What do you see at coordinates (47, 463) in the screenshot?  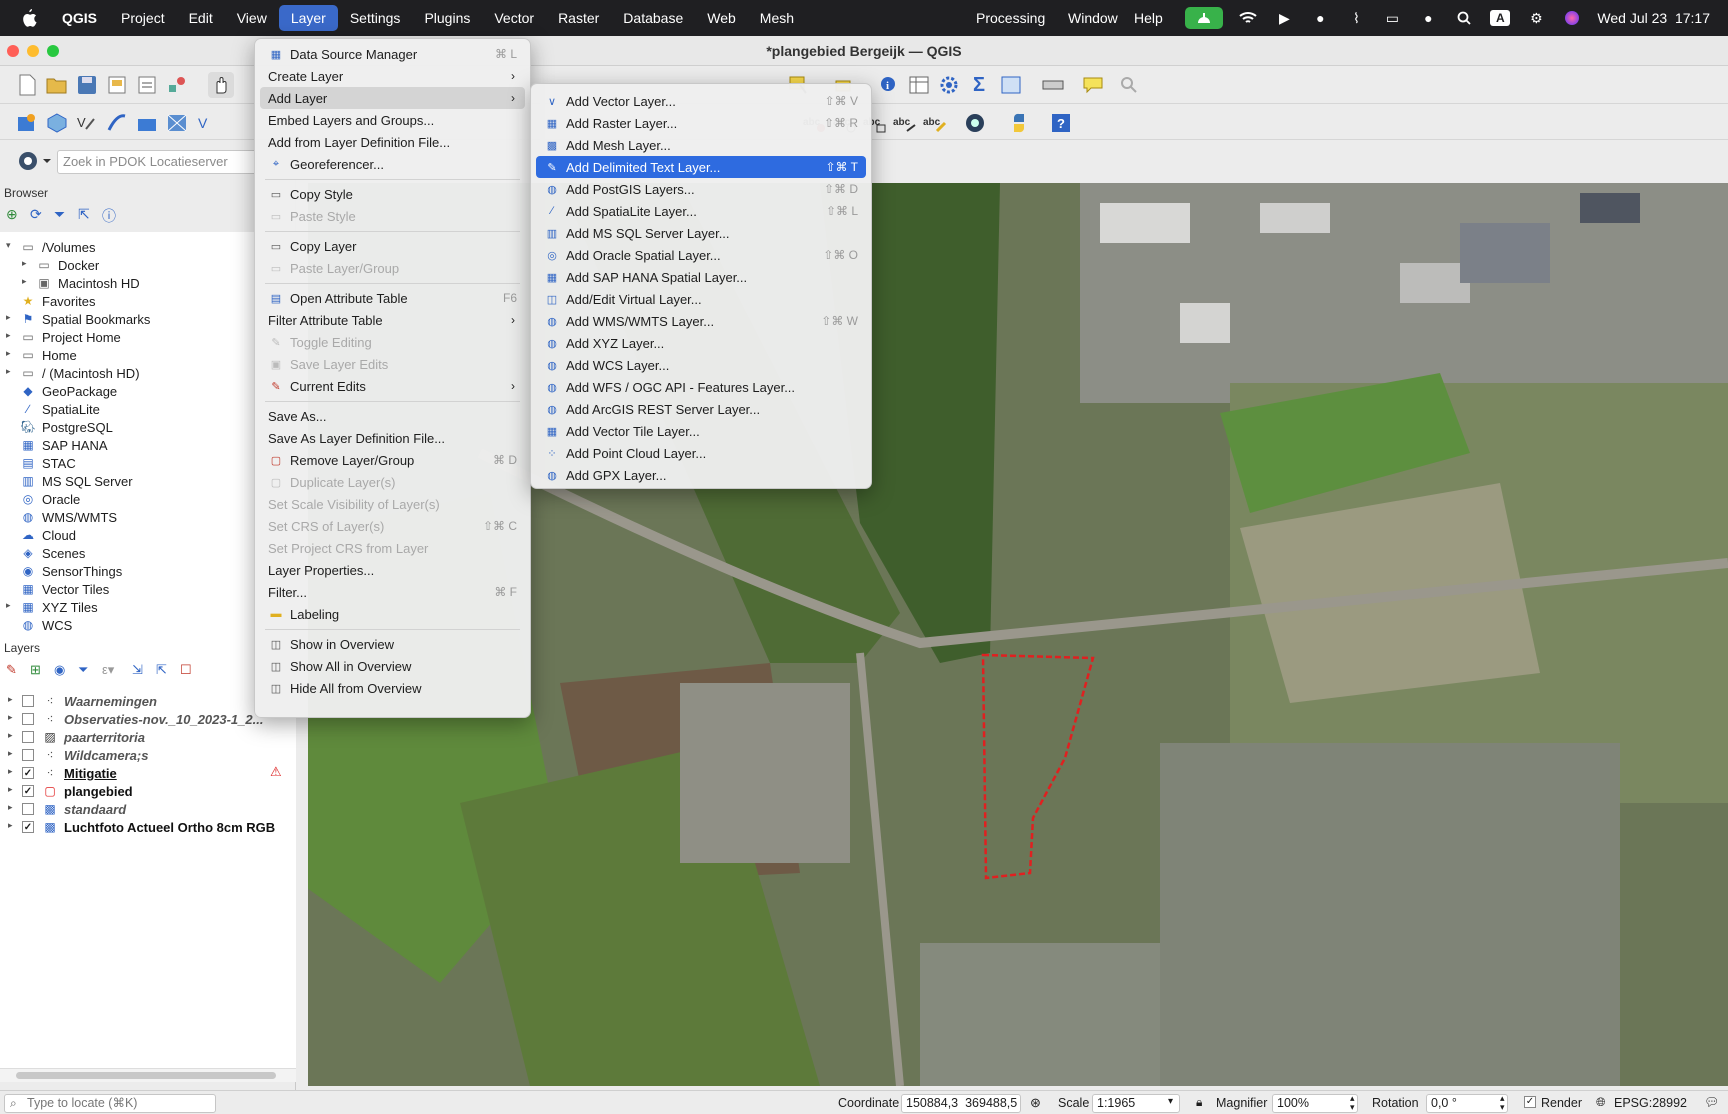 I see `browser-item: ▤ STAC` at bounding box center [47, 463].